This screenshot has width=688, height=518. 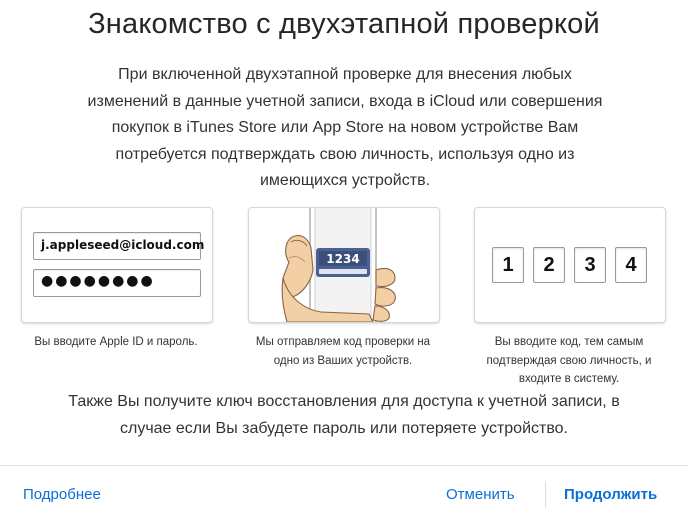 What do you see at coordinates (590, 265) in the screenshot?
I see `code-digit: 3` at bounding box center [590, 265].